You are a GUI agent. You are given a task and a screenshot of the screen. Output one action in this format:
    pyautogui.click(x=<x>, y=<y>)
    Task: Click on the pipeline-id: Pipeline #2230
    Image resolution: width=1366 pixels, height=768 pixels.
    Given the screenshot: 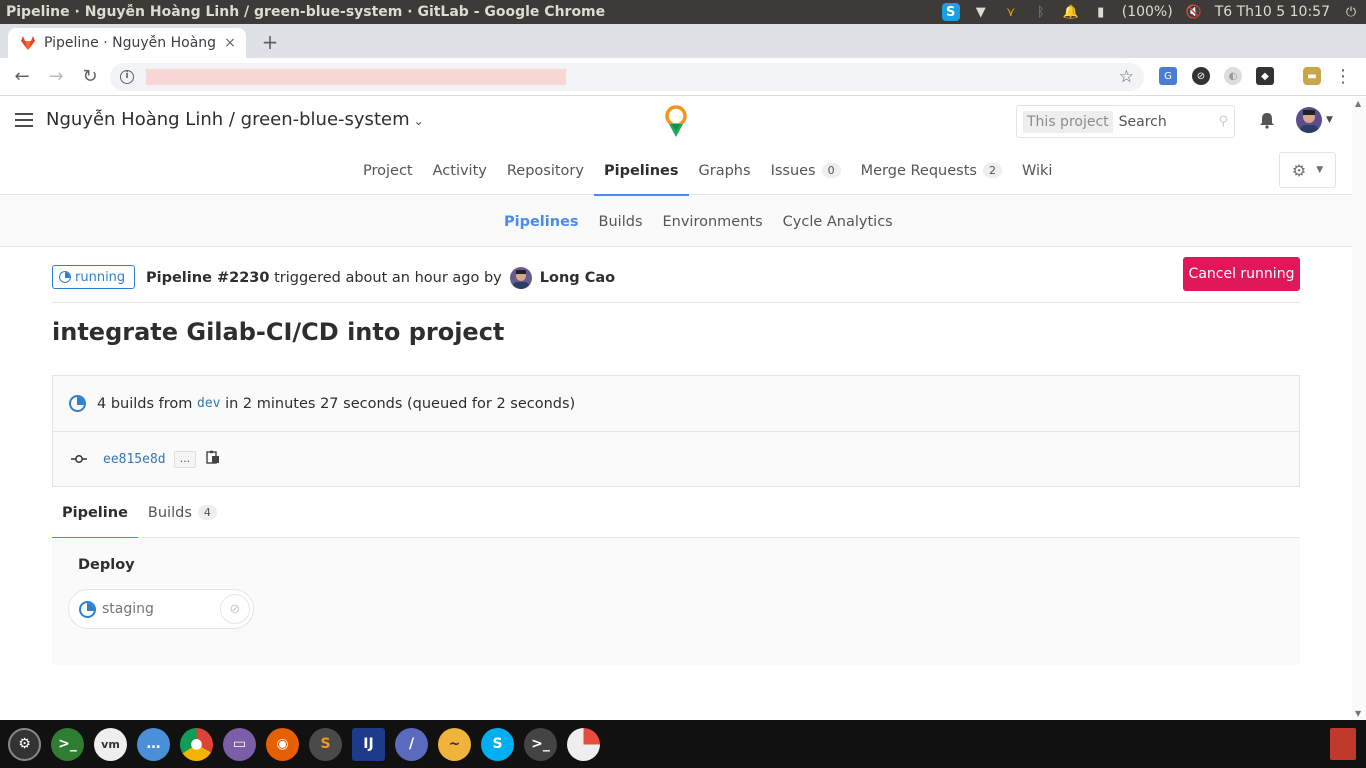 What is the action you would take?
    pyautogui.click(x=208, y=278)
    